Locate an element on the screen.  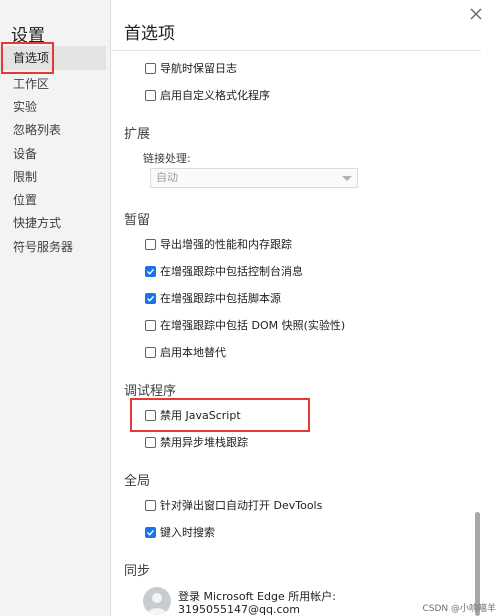
sync-account-email: 3195055147@qq.com is located at coordinates (239, 609).